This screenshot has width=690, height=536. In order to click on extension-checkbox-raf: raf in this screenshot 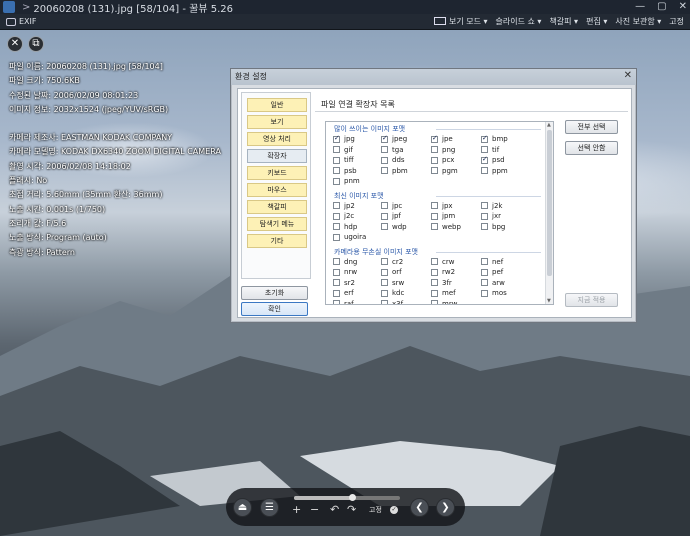, I will do `click(343, 302)`.